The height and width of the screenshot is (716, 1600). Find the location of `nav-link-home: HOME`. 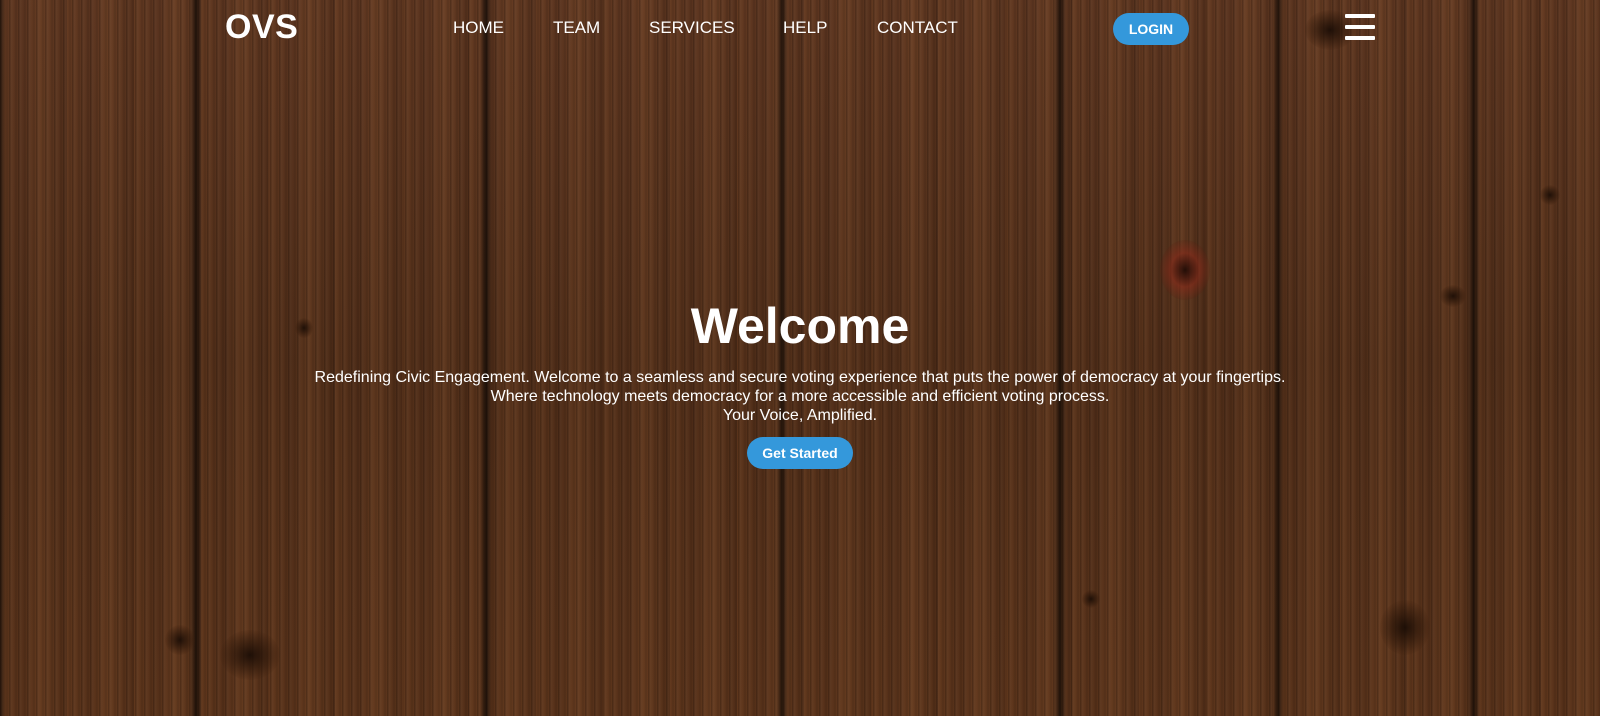

nav-link-home: HOME is located at coordinates (478, 28).